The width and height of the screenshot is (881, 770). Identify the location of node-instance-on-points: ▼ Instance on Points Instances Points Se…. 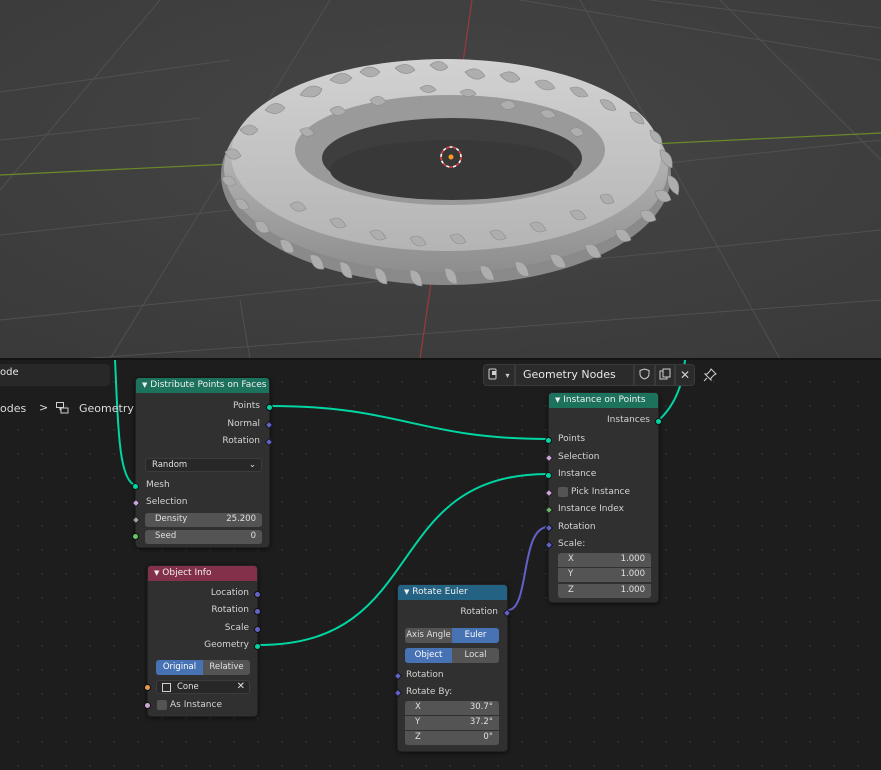
(603, 497).